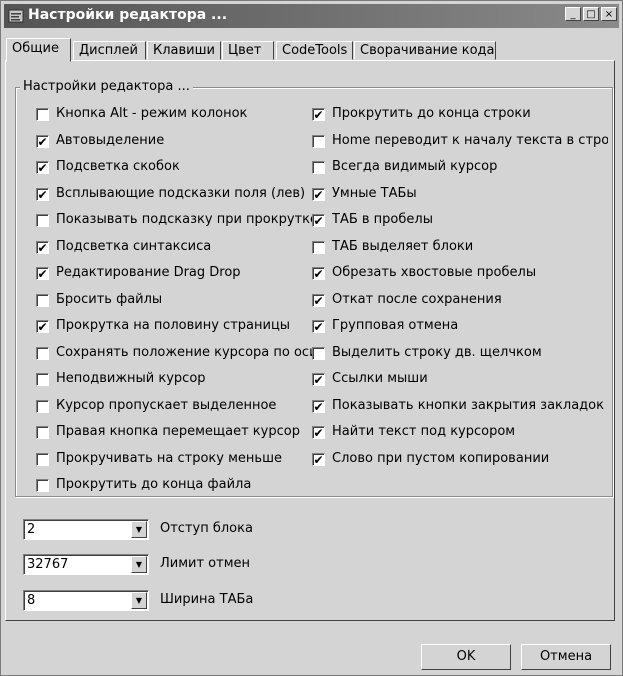  I want to click on option-checkbox: Выделить строку дв. щелчком, so click(460, 354).